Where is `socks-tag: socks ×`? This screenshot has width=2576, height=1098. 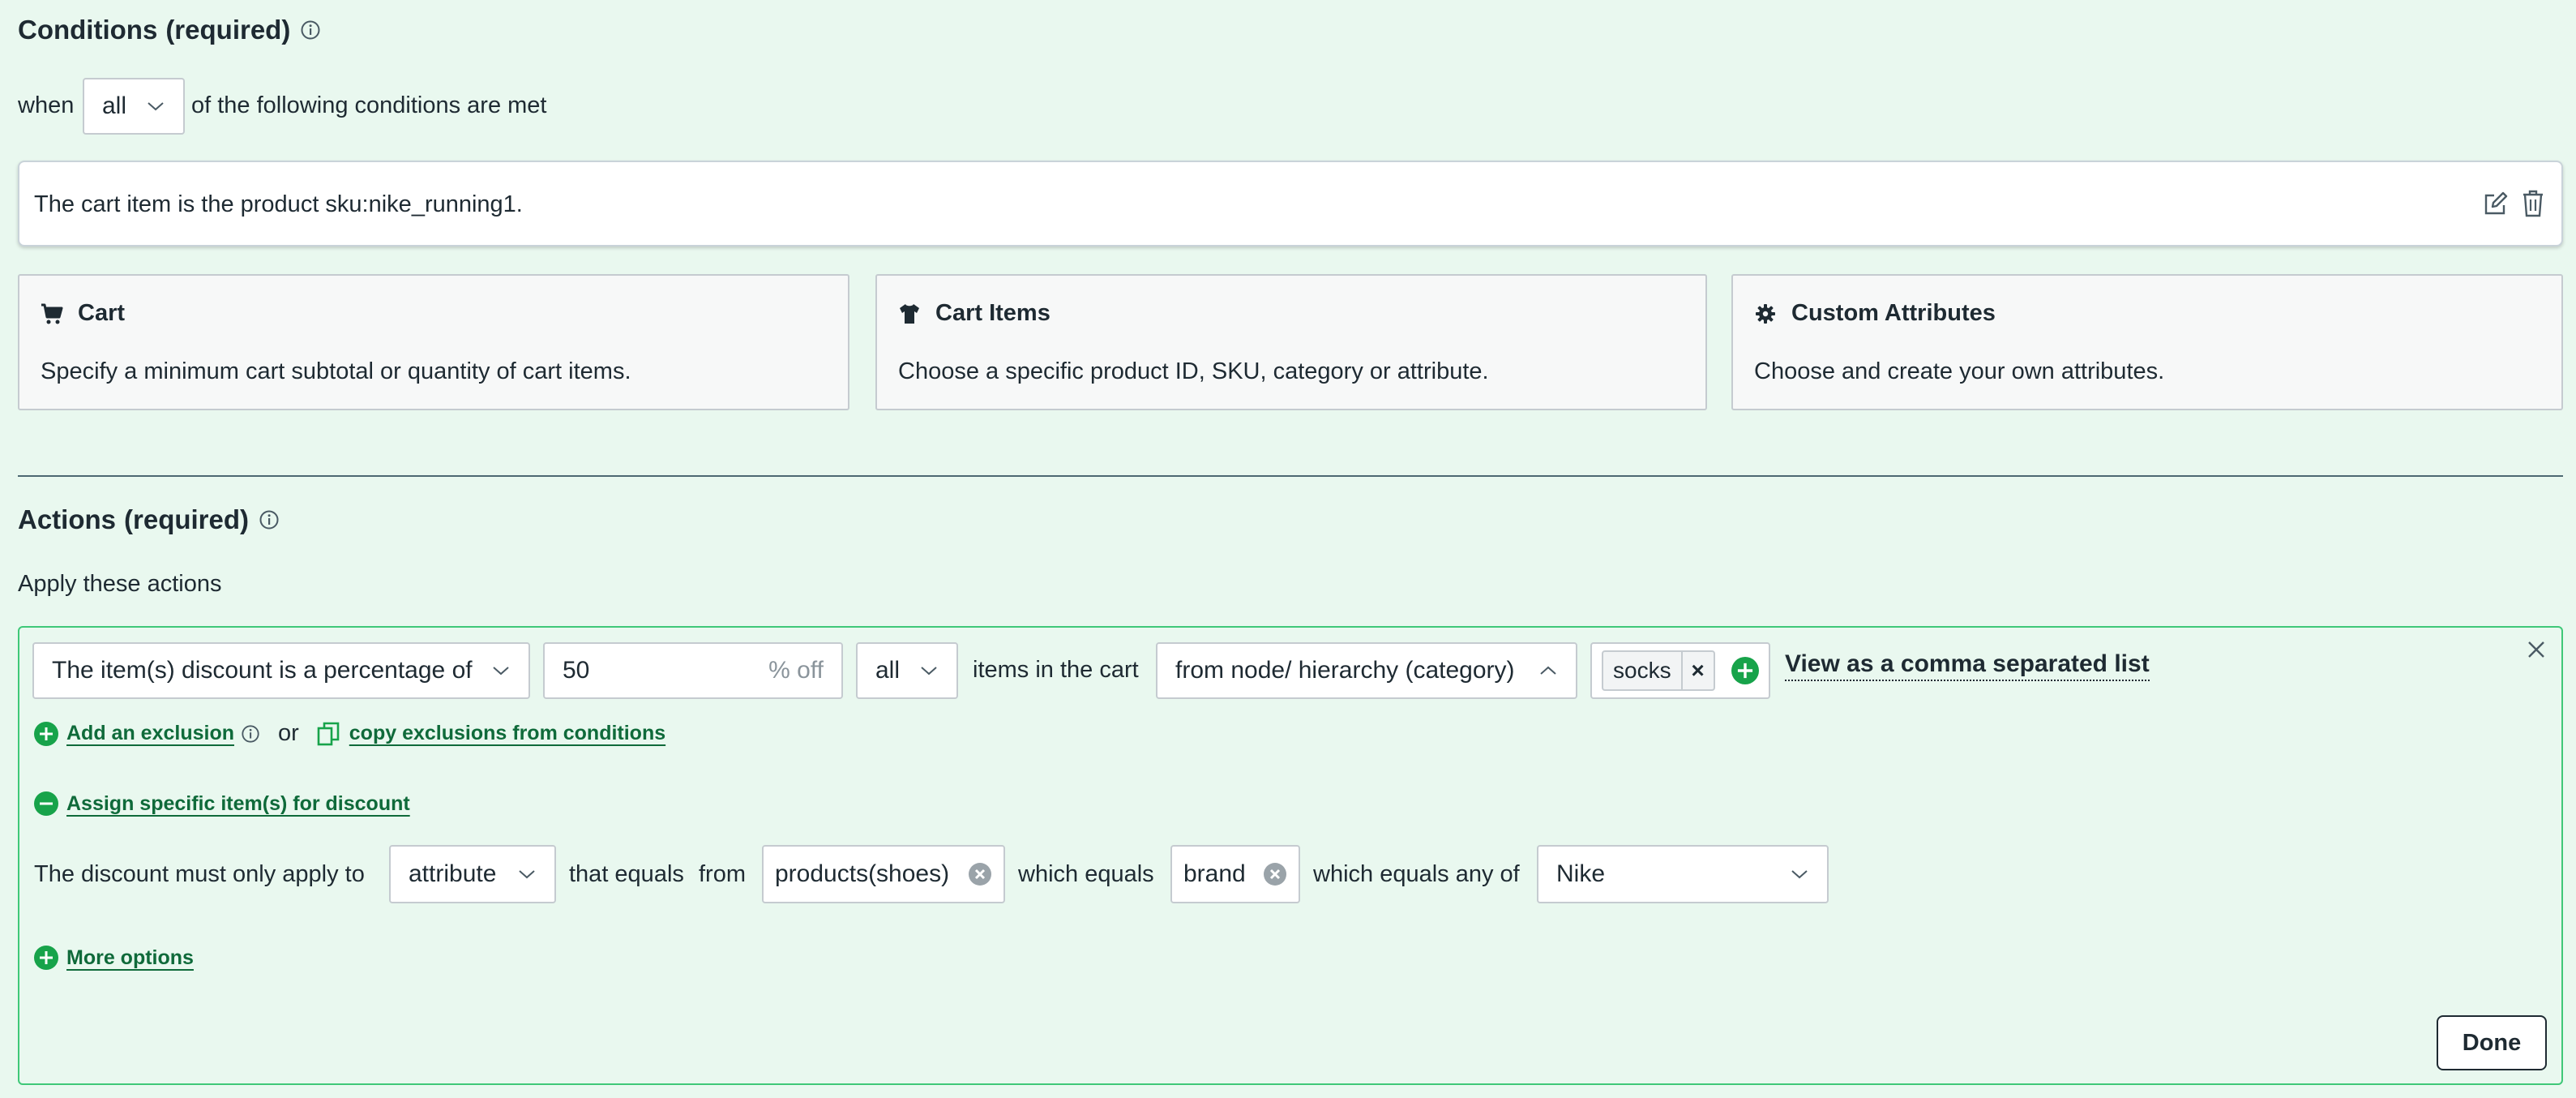 socks-tag: socks × is located at coordinates (1658, 671).